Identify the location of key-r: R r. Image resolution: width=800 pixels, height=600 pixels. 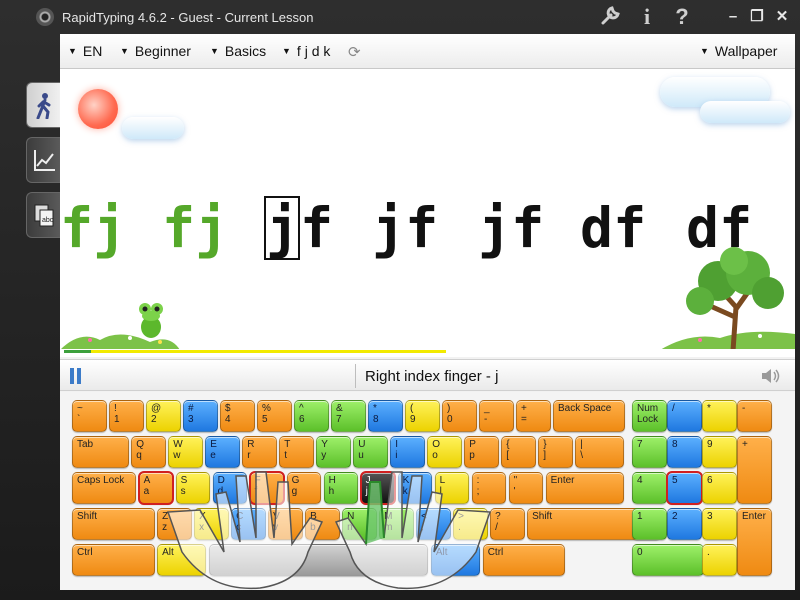
(259, 452).